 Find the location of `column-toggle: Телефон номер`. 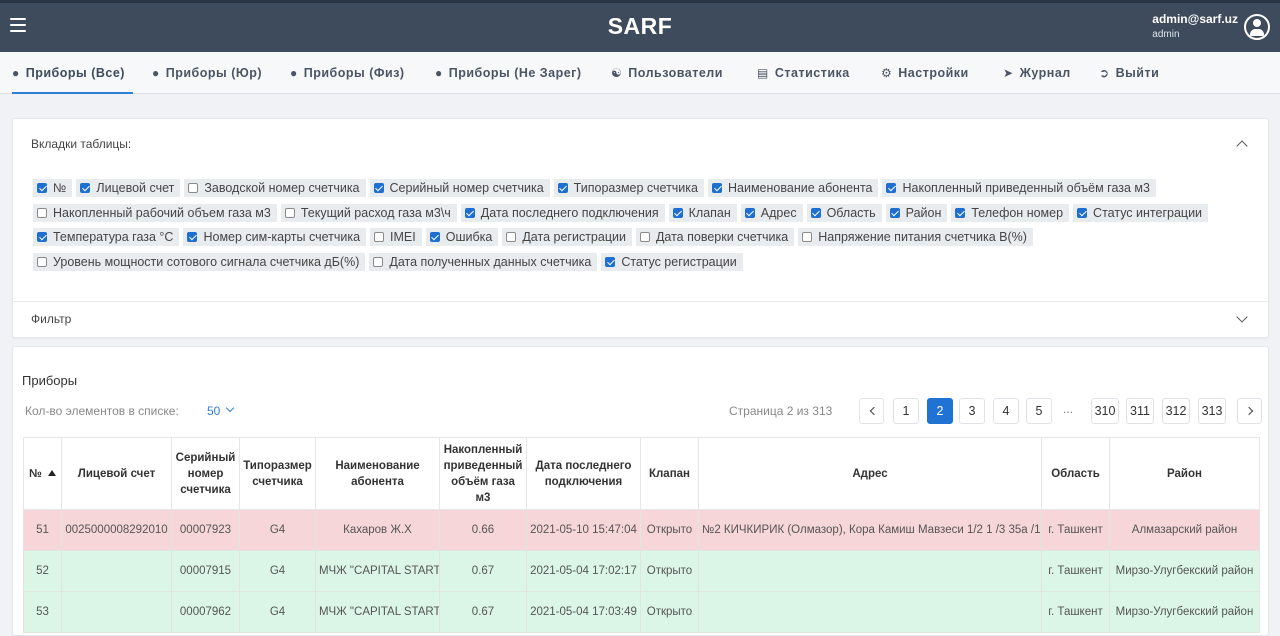

column-toggle: Телефон номер is located at coordinates (1010, 212).